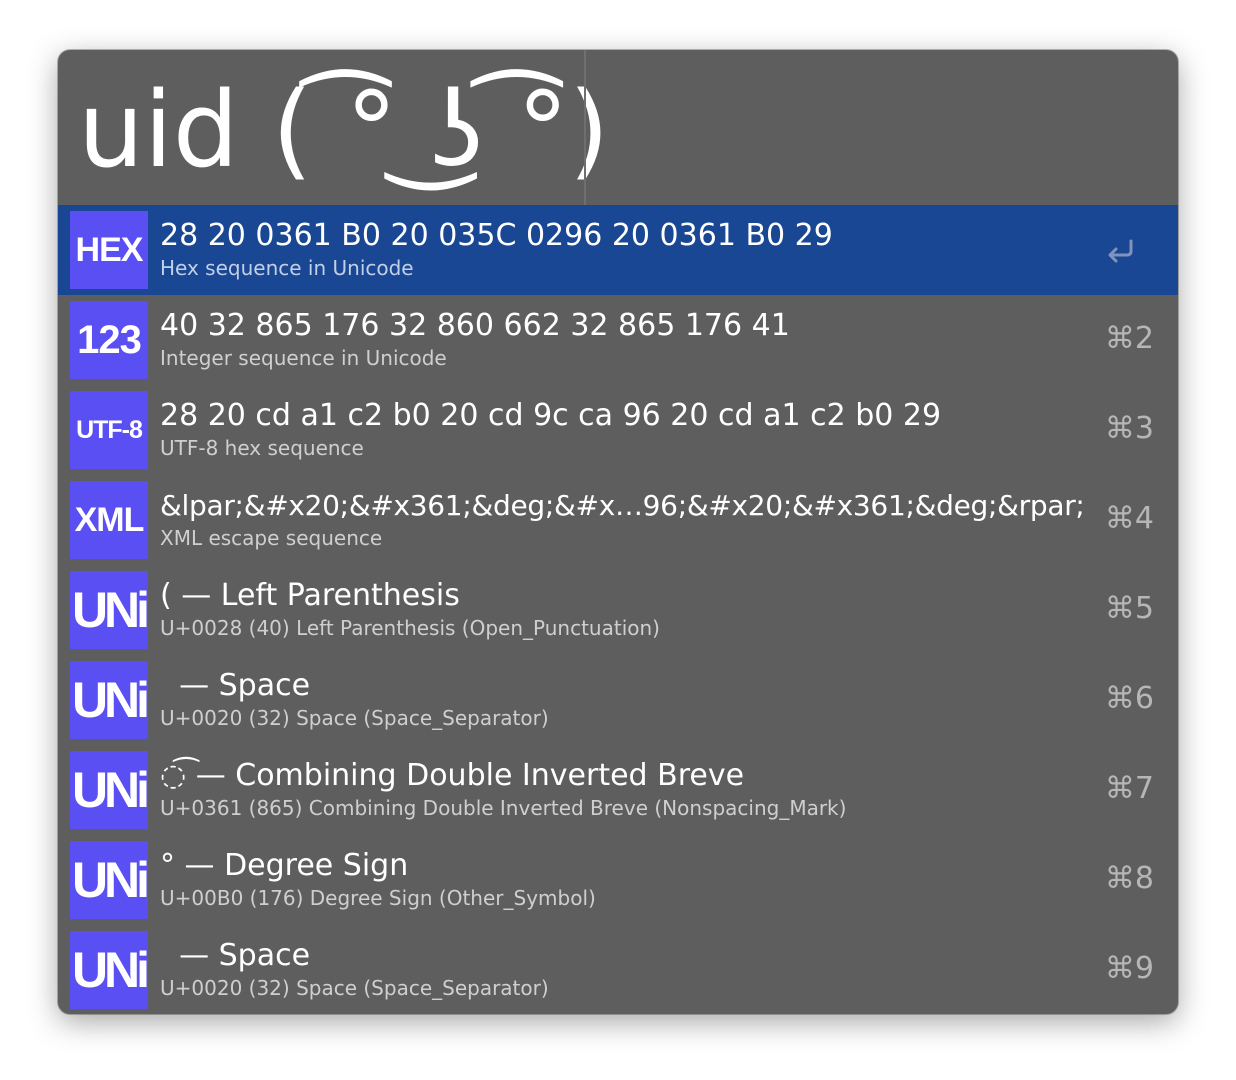 The width and height of the screenshot is (1236, 1080). What do you see at coordinates (287, 268) in the screenshot?
I see `result-subtitle: Hex sequence in Unicode` at bounding box center [287, 268].